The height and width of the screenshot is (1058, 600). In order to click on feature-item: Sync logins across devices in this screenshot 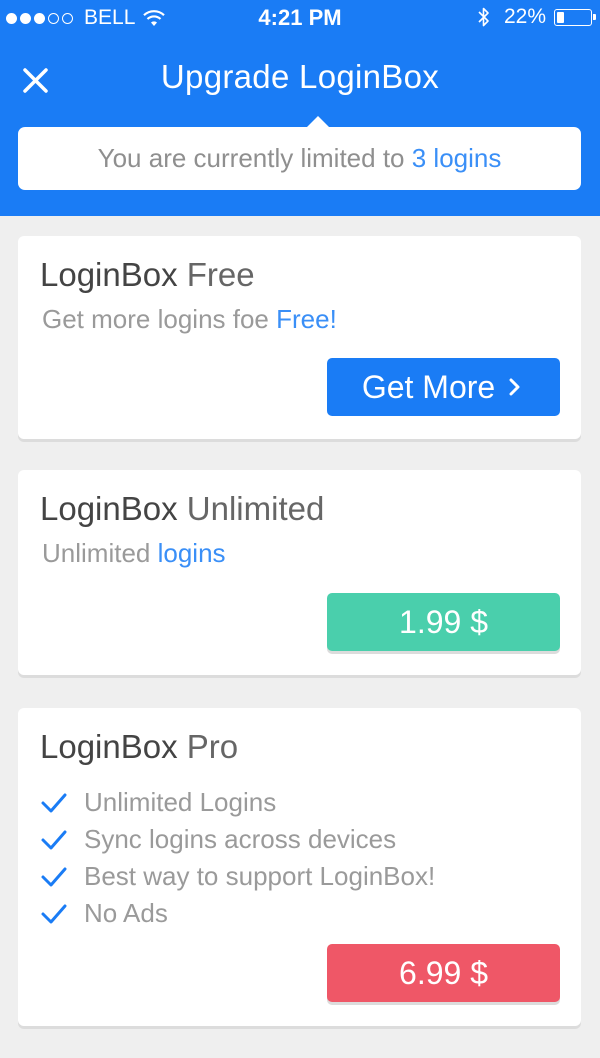, I will do `click(237, 839)`.